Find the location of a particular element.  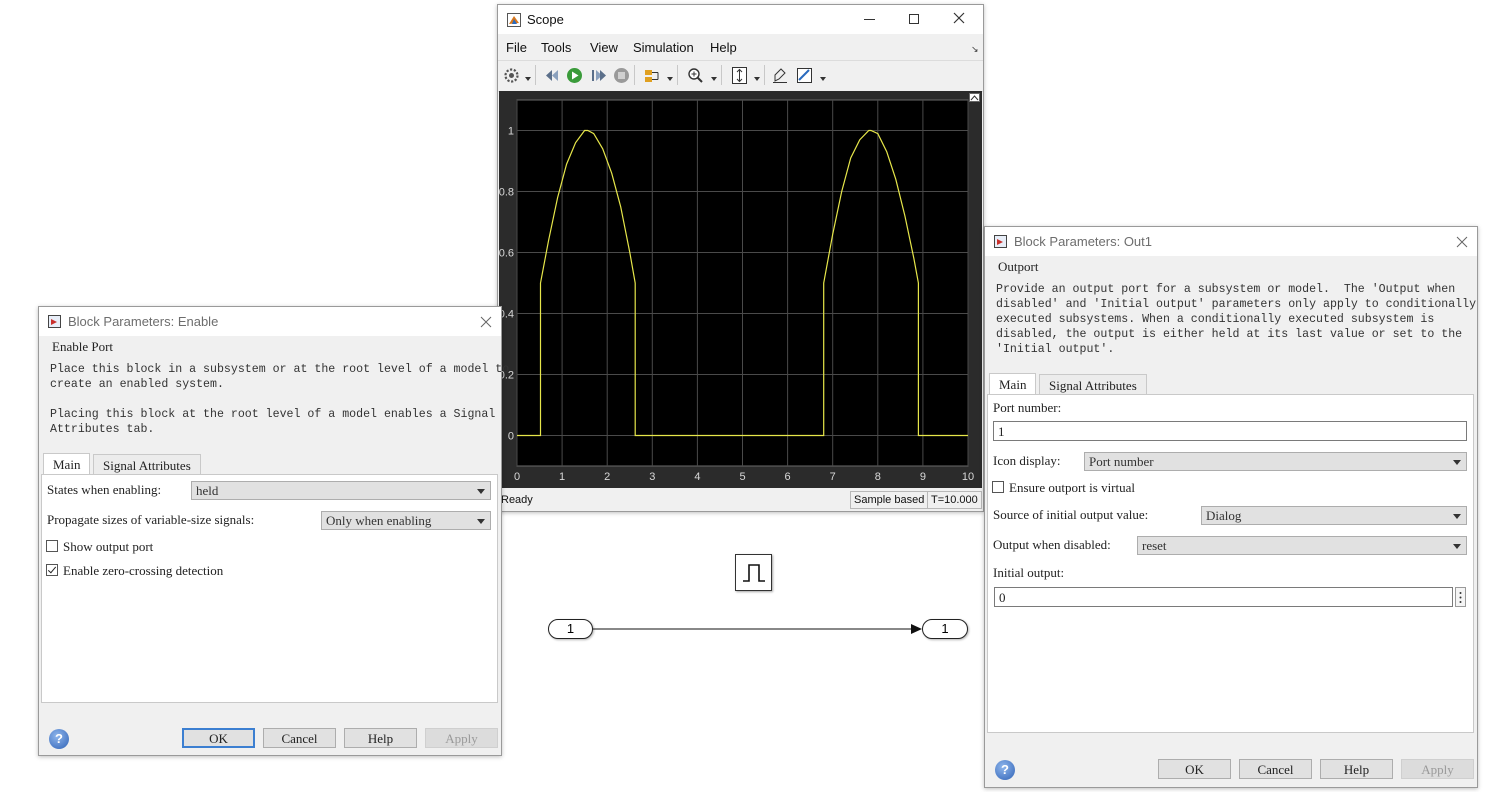

menu-tools: Tools is located at coordinates (556, 47).